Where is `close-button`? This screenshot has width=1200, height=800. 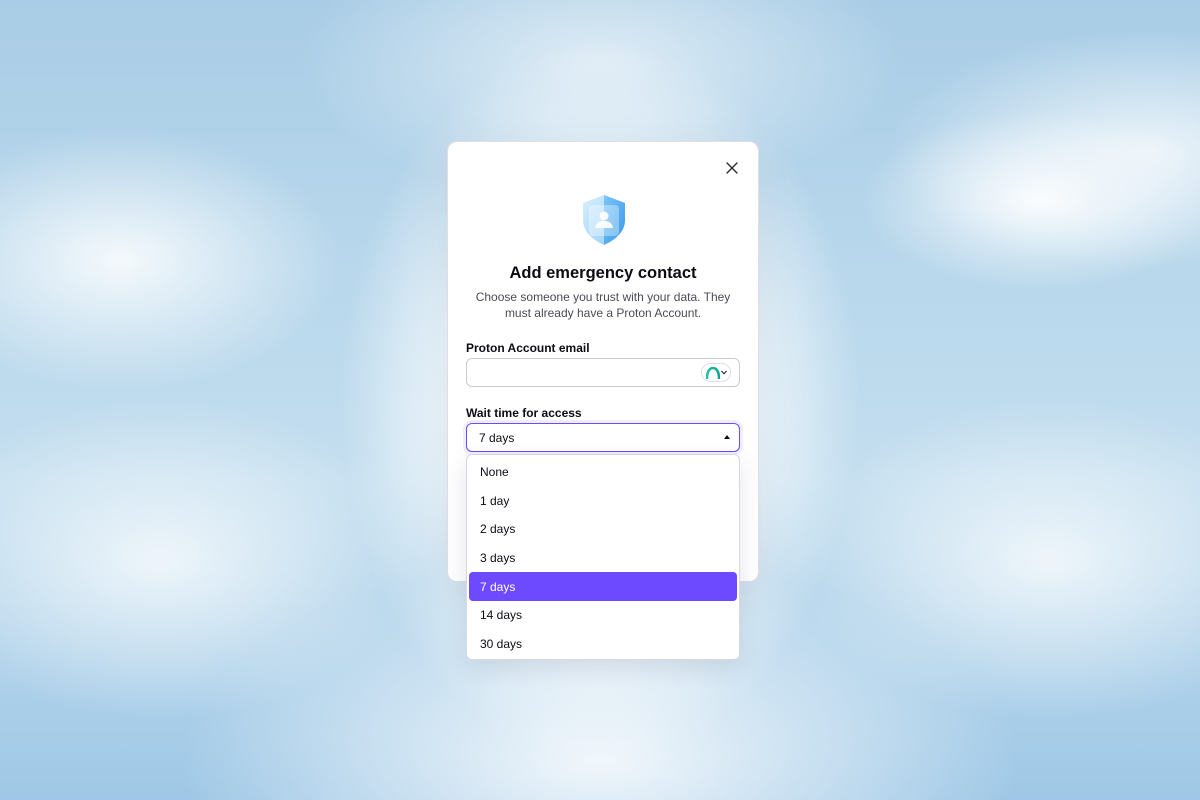
close-button is located at coordinates (732, 168).